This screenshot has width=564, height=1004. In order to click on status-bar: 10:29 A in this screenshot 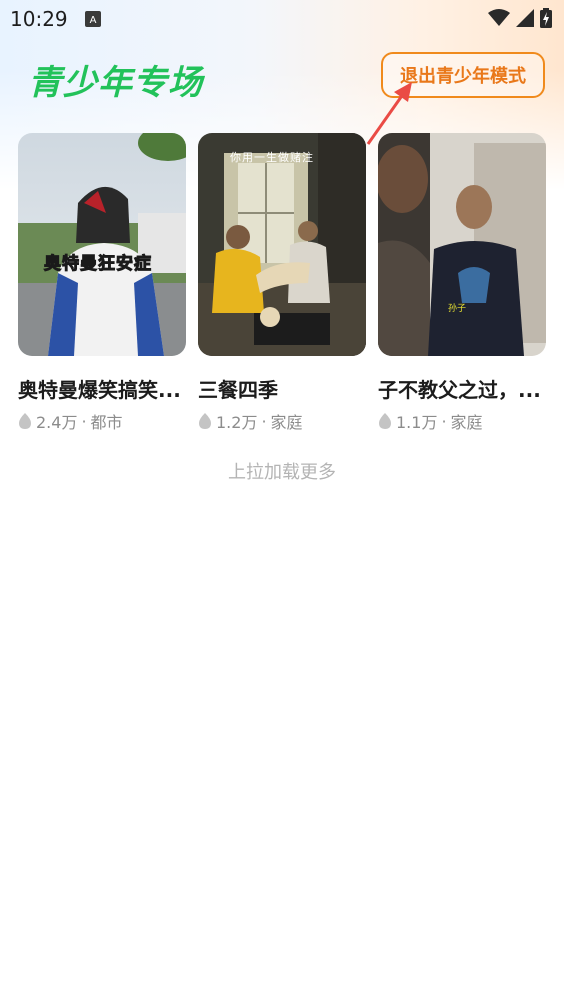, I will do `click(282, 19)`.